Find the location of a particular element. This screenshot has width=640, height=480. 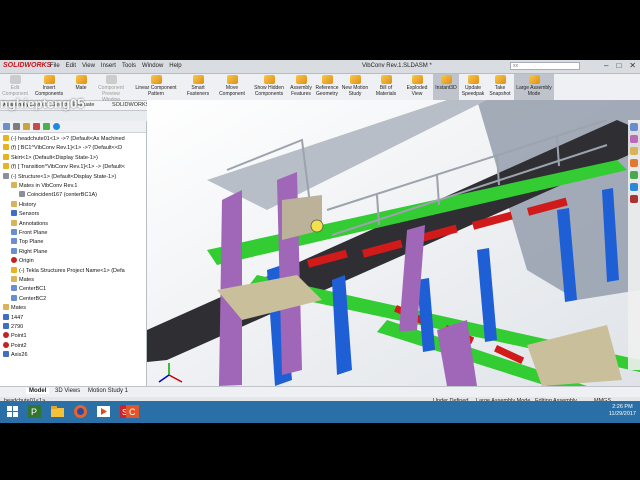

tree-item-label: Sensors is located at coordinates (29, 214).